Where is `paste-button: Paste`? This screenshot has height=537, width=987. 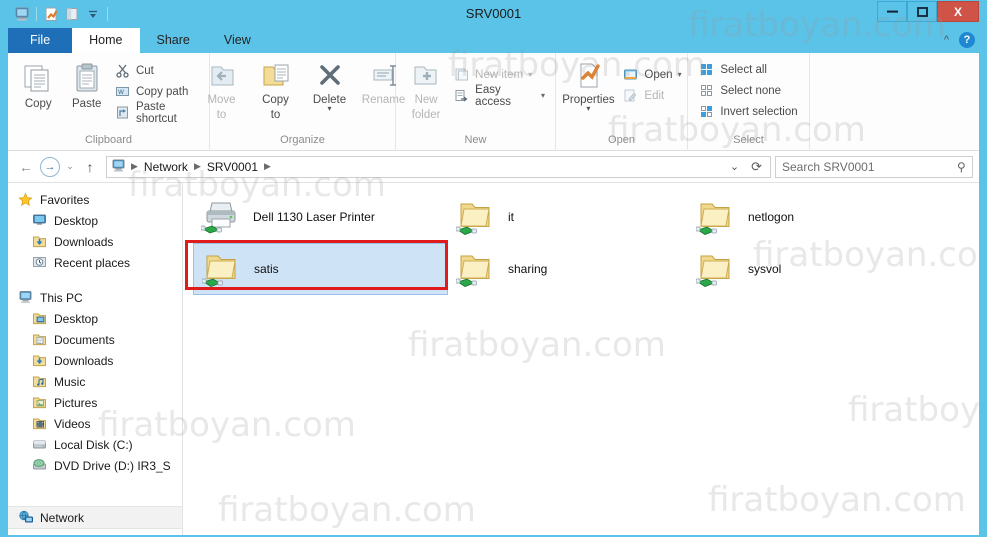
paste-button: Paste is located at coordinates (86, 84).